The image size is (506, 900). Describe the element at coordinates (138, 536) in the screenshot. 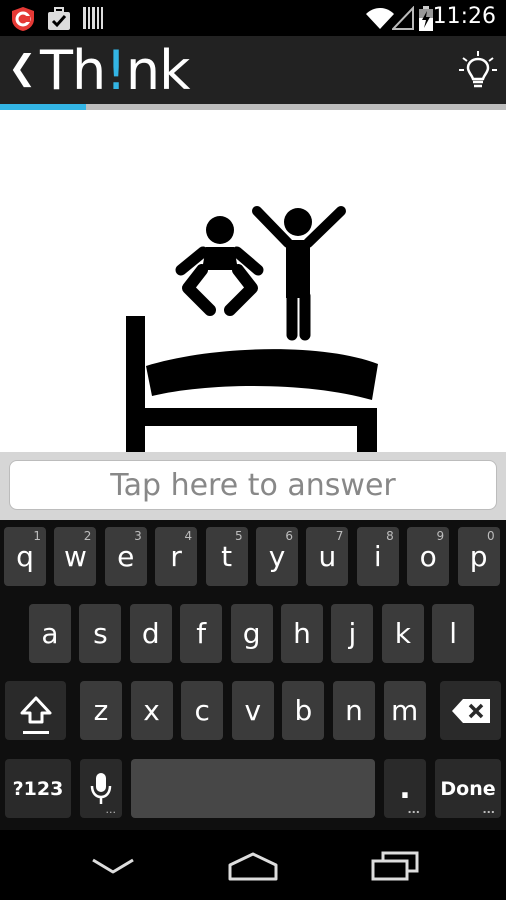

I see `key-hint: 3` at that location.